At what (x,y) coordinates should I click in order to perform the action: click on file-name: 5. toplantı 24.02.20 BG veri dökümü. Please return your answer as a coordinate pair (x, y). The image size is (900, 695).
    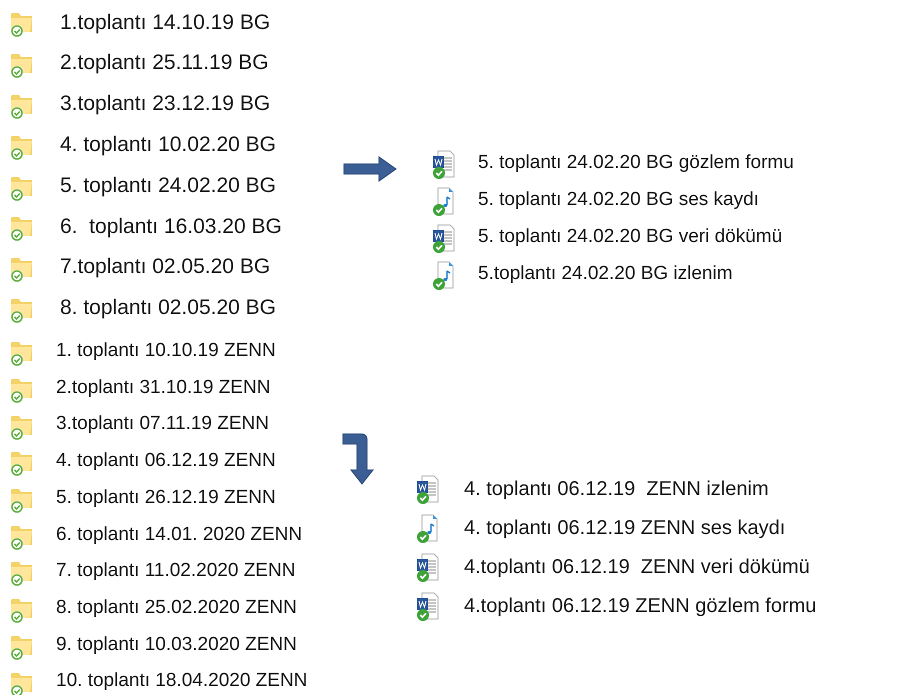
    Looking at the image, I should click on (630, 237).